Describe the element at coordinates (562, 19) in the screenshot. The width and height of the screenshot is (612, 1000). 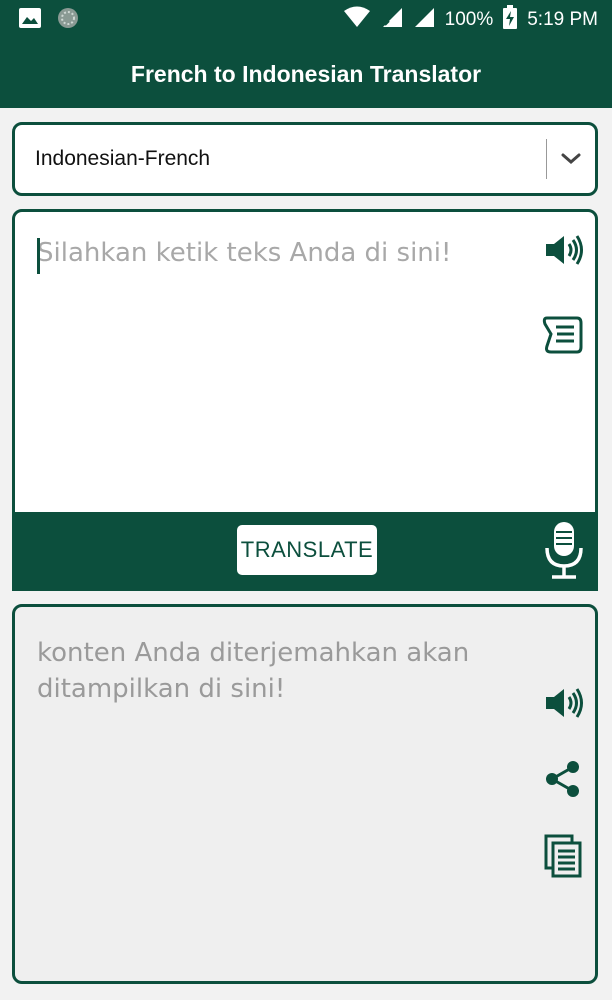
I see `clock: 5:19 PM` at that location.